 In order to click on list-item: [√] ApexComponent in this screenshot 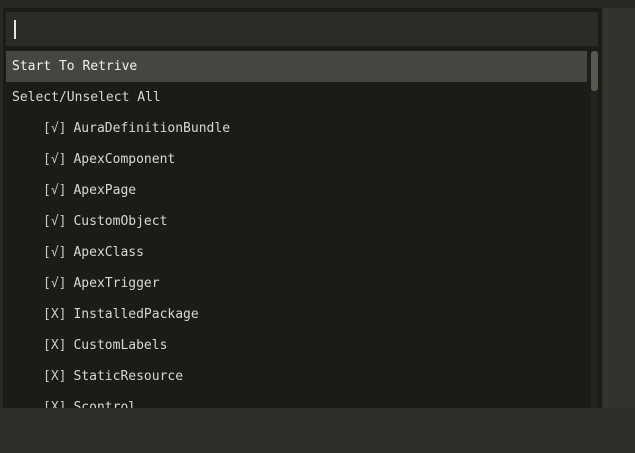, I will do `click(296, 159)`.